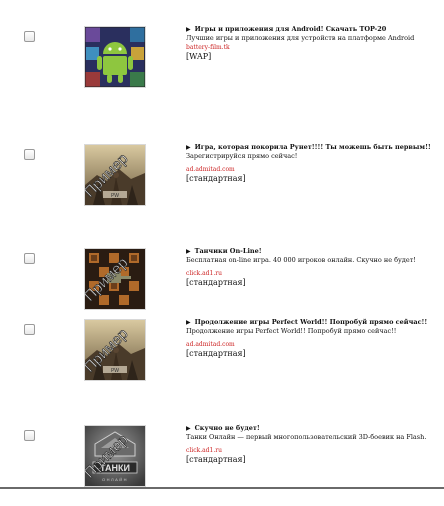  Describe the element at coordinates (115, 279) in the screenshot. I see `ad-thumbnail: Пример` at that location.